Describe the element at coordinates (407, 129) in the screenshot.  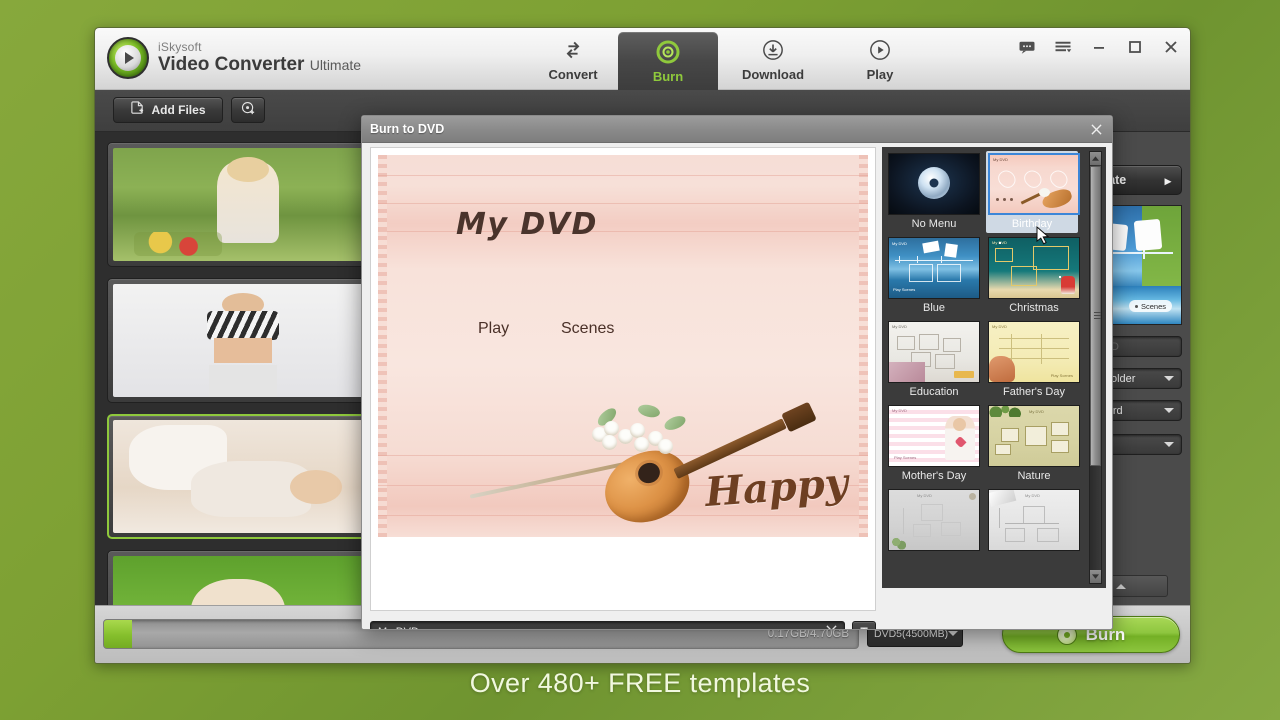
I see `dialog-title: Burn to DVD` at that location.